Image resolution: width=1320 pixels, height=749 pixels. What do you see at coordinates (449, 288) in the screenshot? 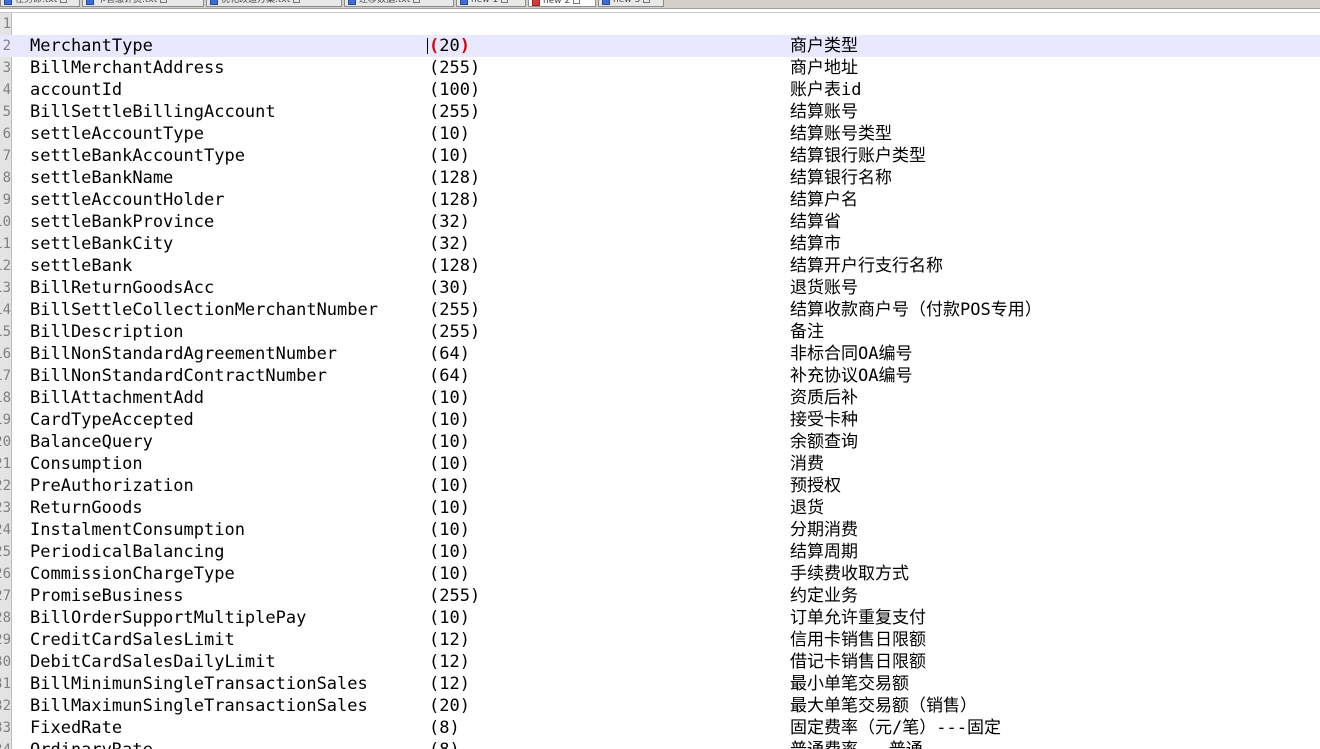
I see `field-length: (30)` at bounding box center [449, 288].